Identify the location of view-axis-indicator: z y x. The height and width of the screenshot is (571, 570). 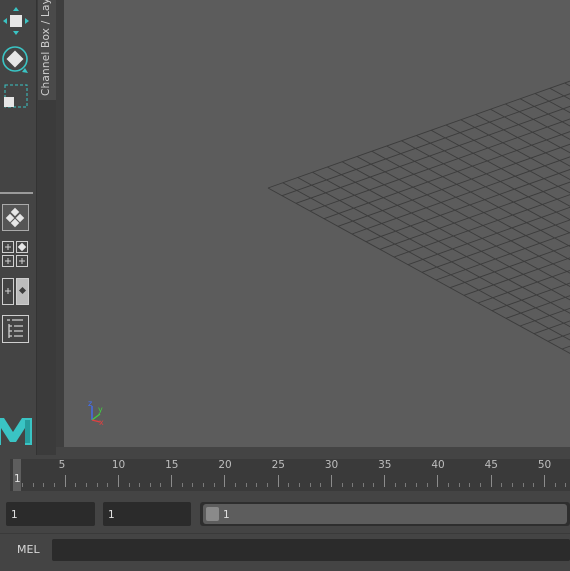
(99, 413).